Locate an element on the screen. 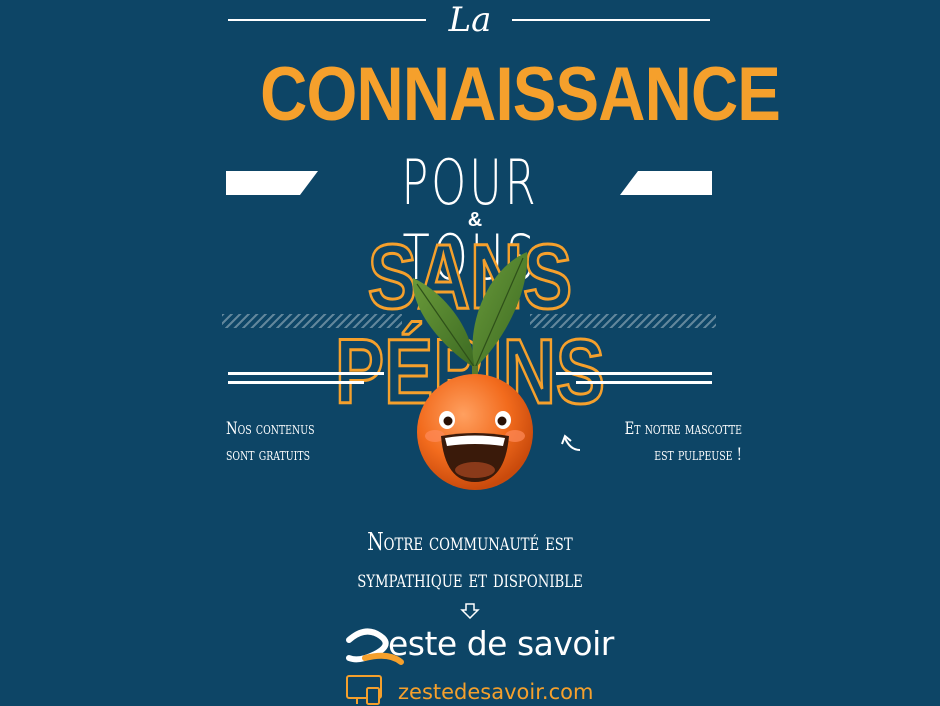 The image size is (940, 706). clementine-mascot is located at coordinates (472, 371).